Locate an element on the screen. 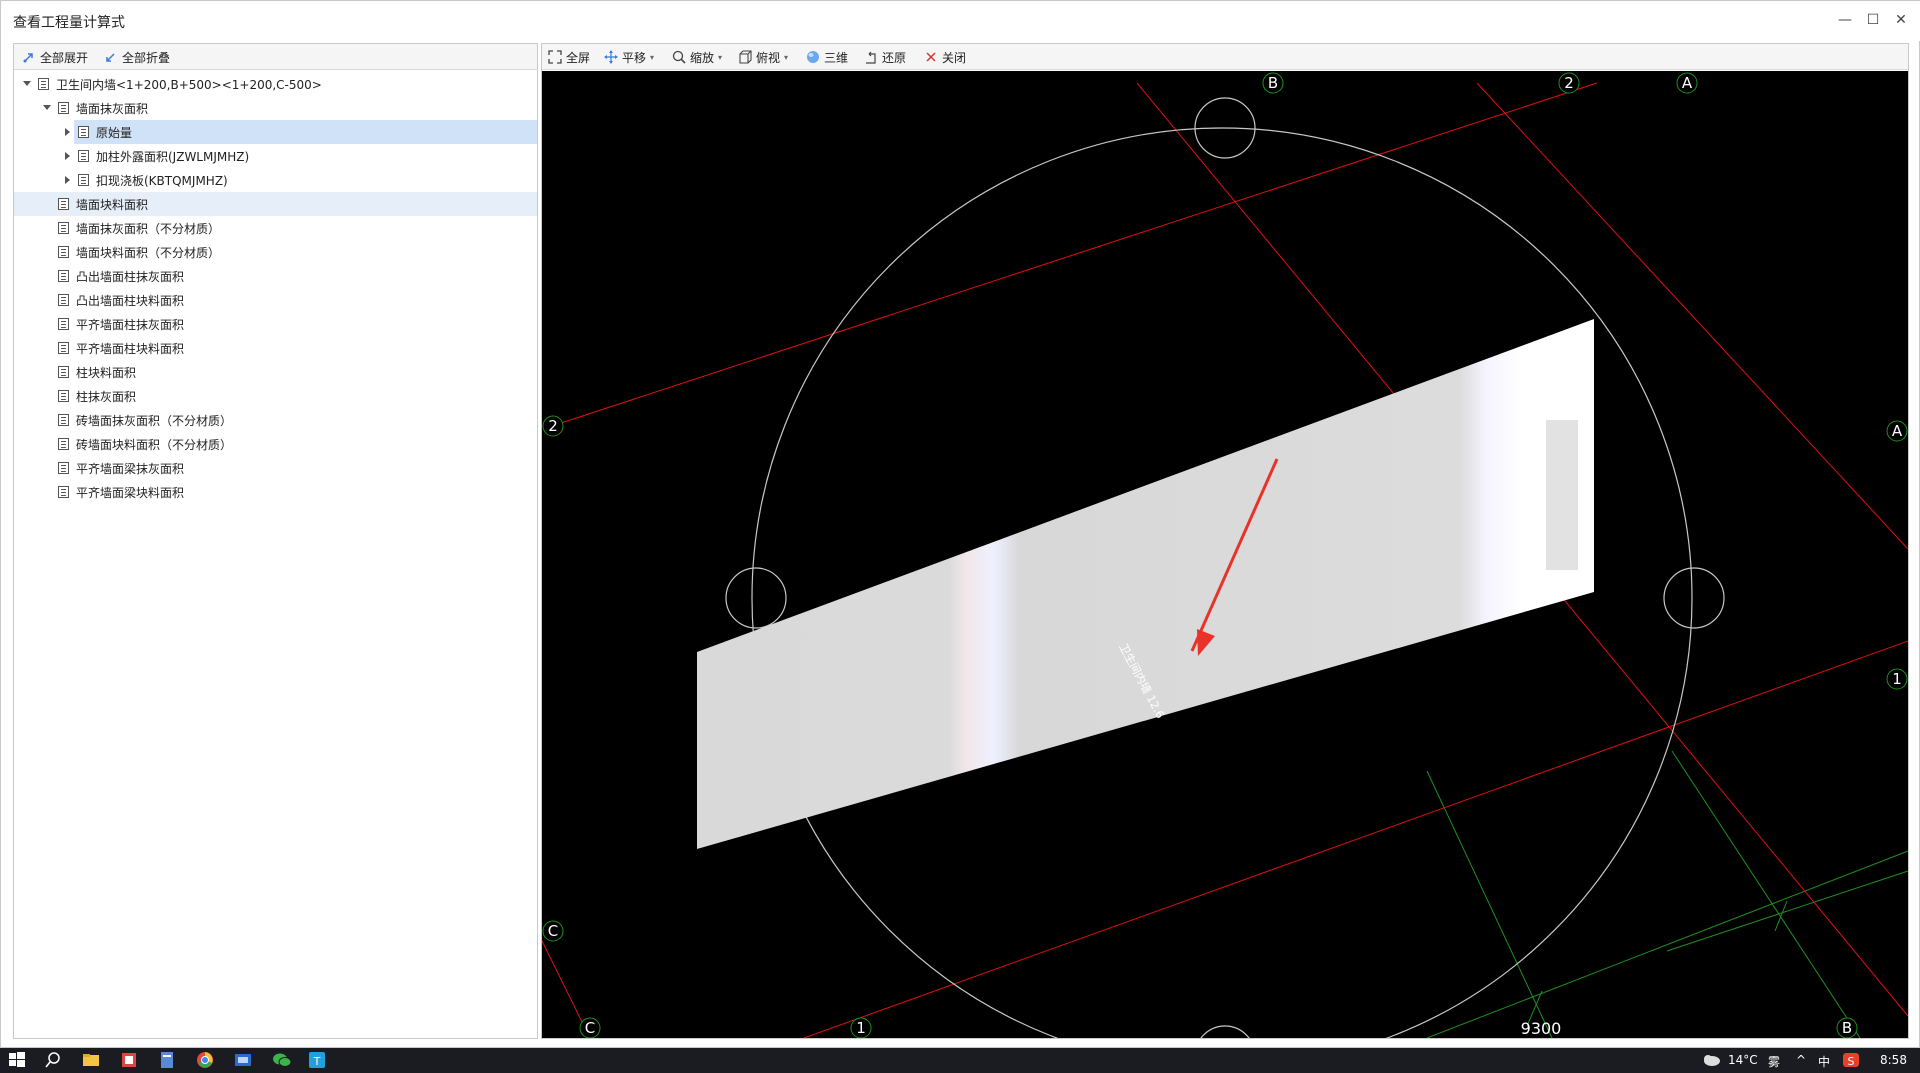 This screenshot has width=1920, height=1073. title-bar: 查看工程量计算式 — ☐ ✕ is located at coordinates (960, 21).